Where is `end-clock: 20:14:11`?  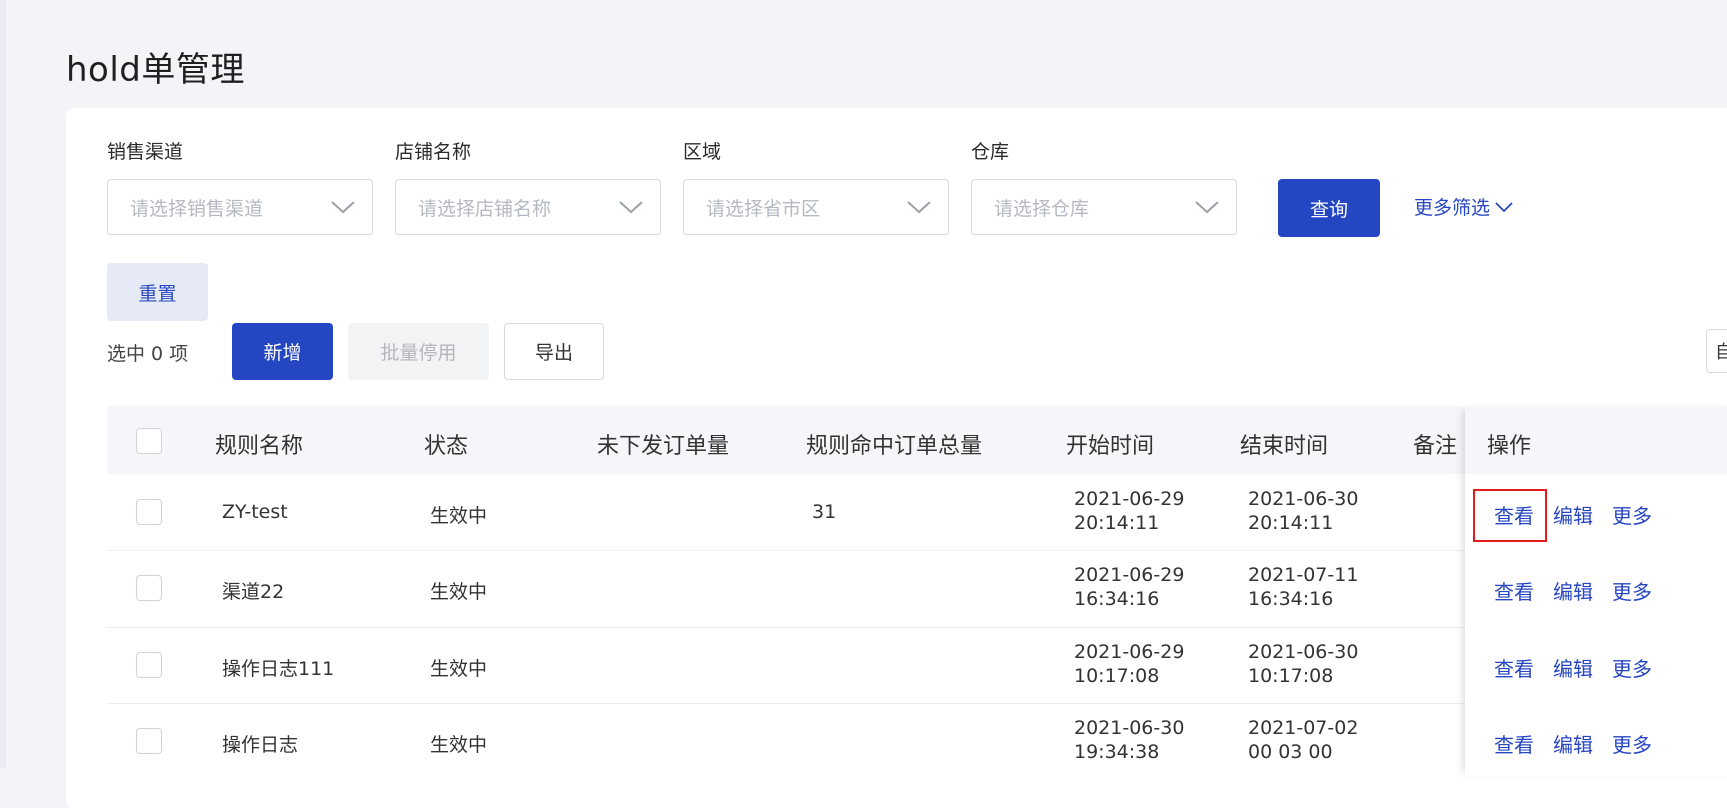
end-clock: 20:14:11 is located at coordinates (1291, 523).